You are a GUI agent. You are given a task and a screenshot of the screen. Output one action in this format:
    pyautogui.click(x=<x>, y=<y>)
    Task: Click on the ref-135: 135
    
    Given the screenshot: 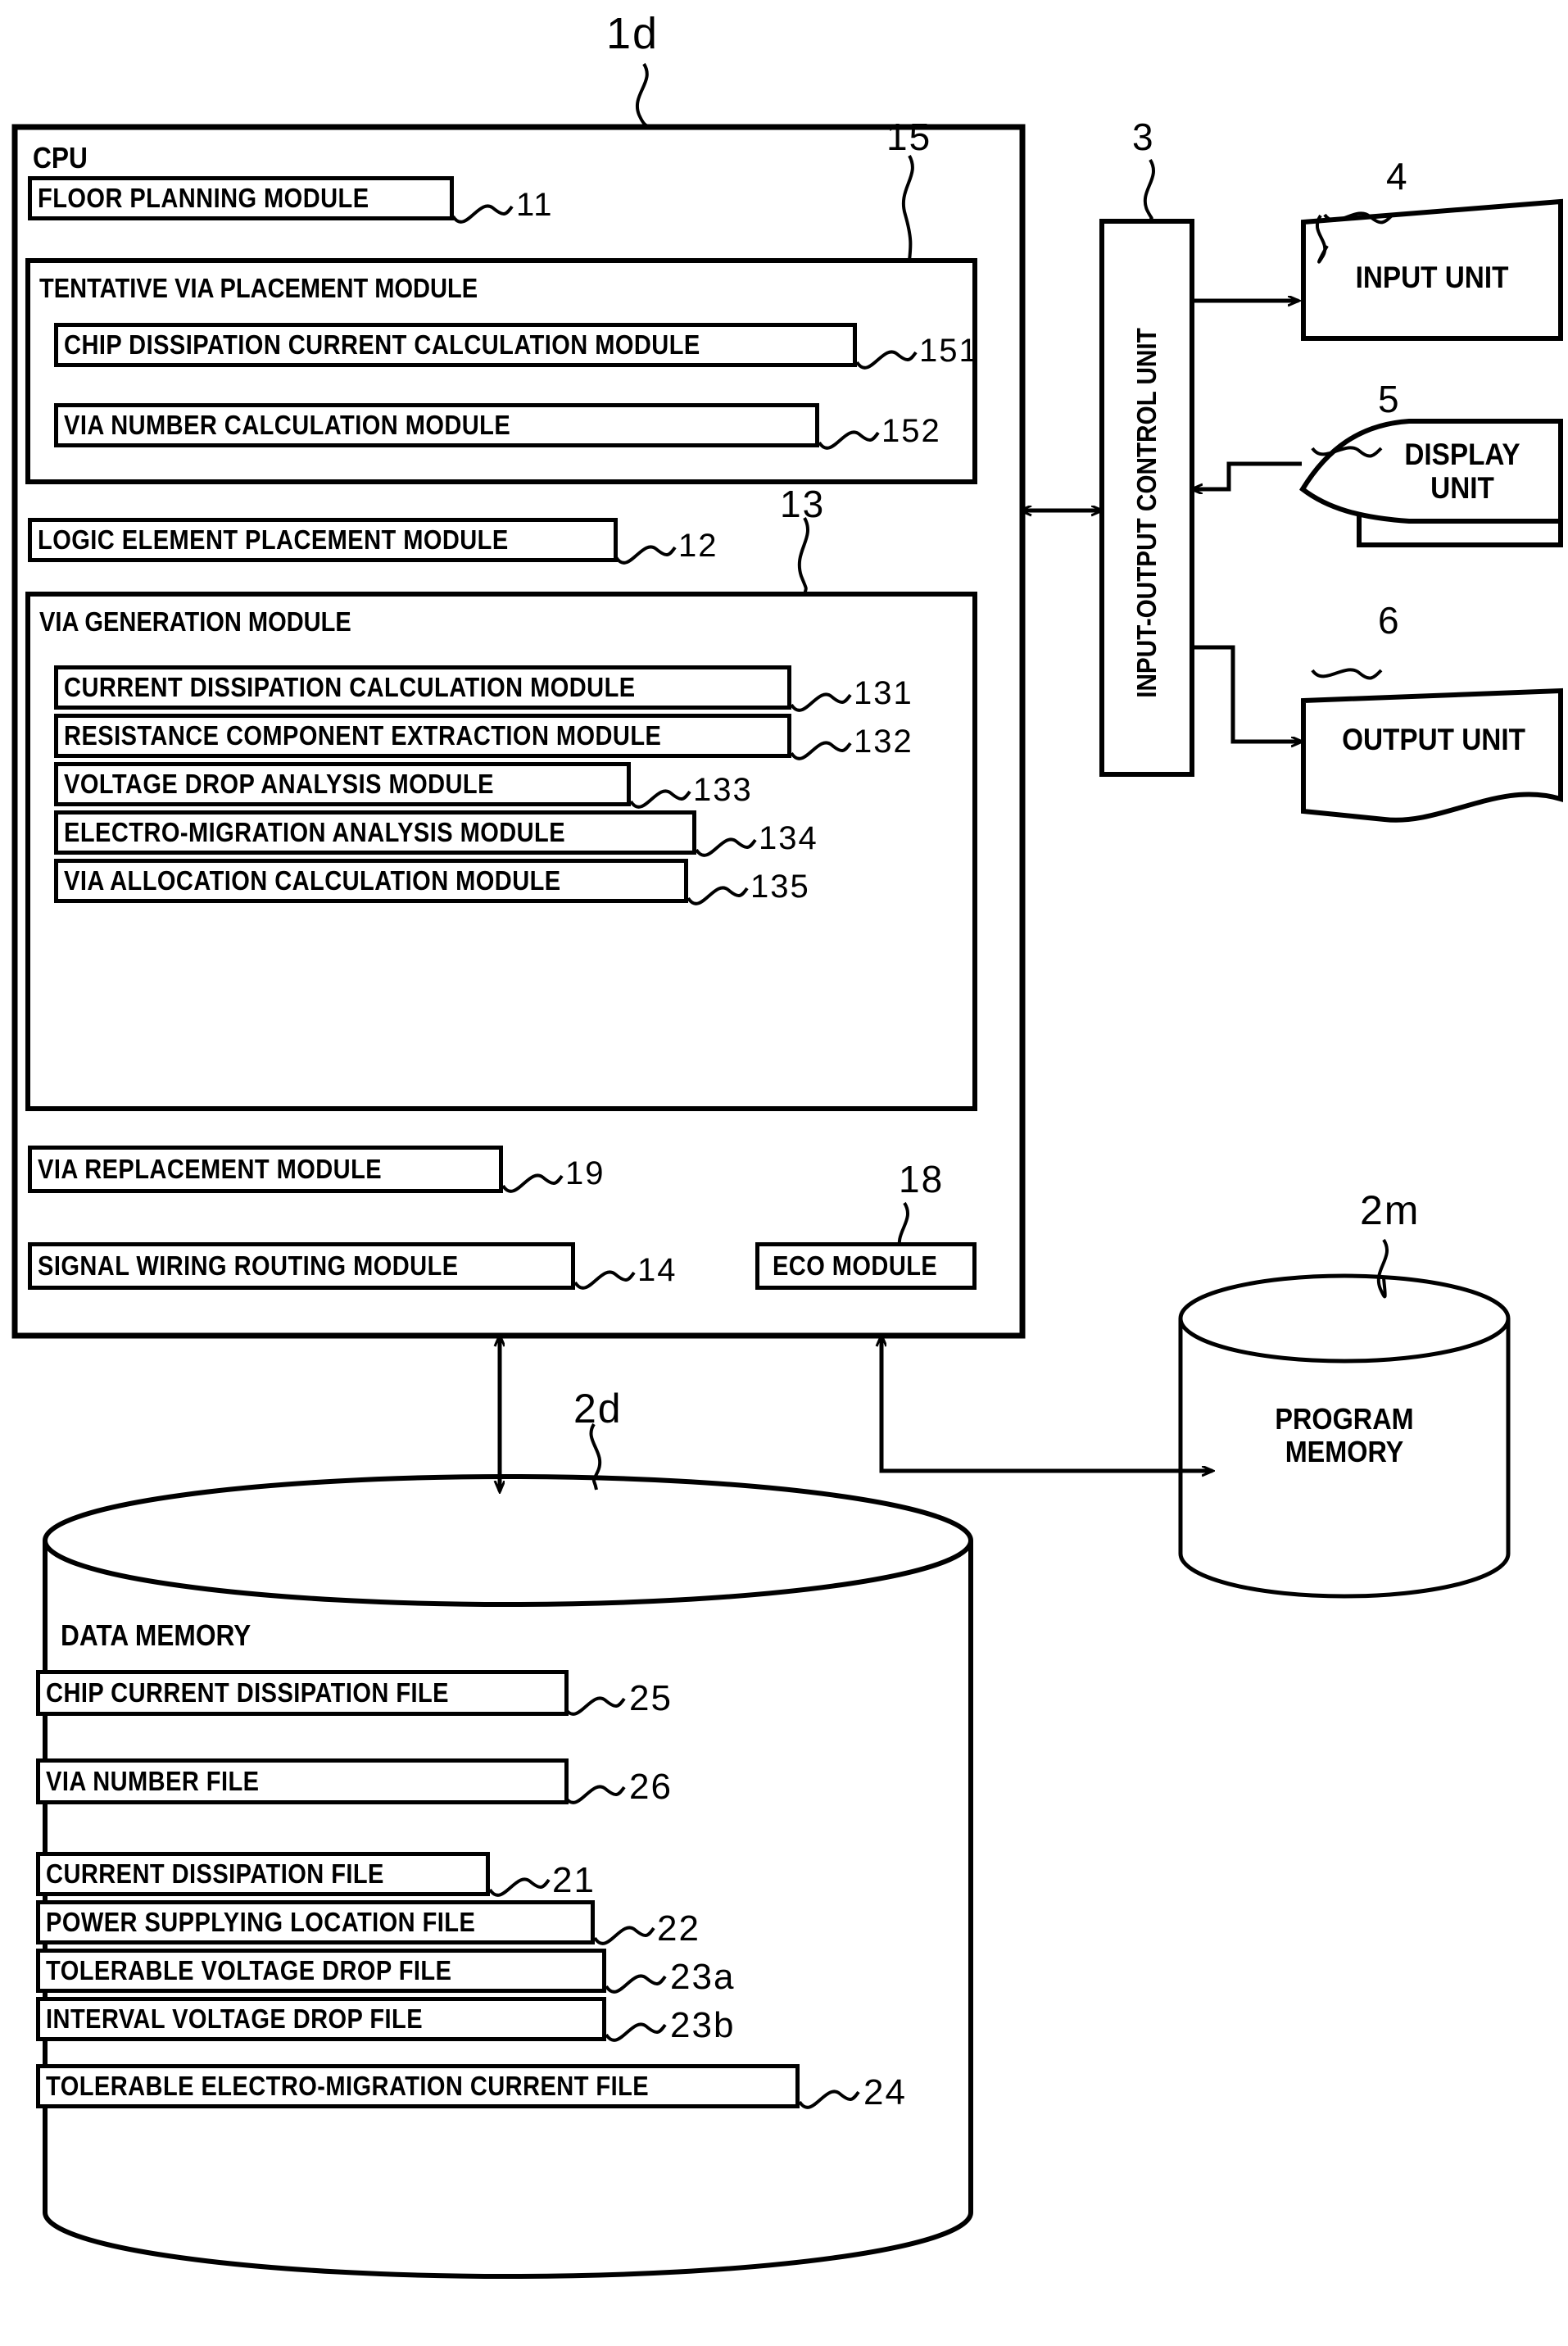 What is the action you would take?
    pyautogui.click(x=780, y=887)
    